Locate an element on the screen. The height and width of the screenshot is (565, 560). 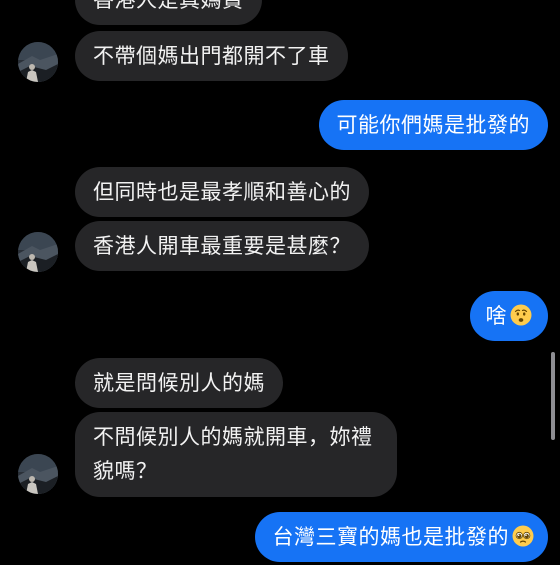
message-bubble-outgoing: 台灣三寶的媽也是批發的 is located at coordinates (401, 537).